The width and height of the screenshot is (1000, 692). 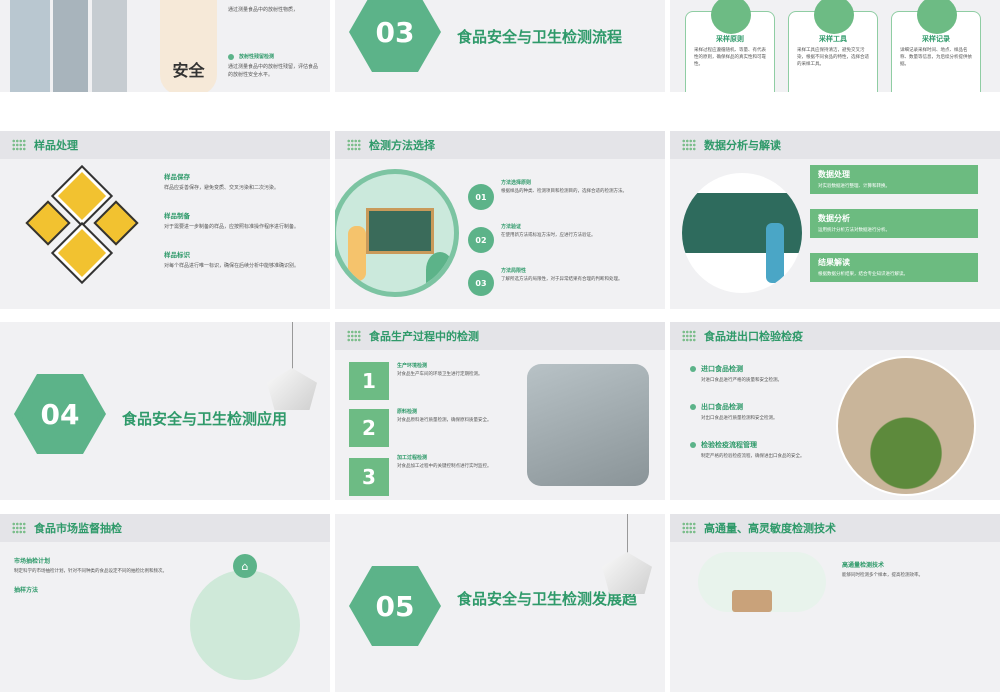 I want to click on s1-text2: 通过测量食品中的放射性残留，评估食品的放射性安全水平。, so click(x=273, y=71).